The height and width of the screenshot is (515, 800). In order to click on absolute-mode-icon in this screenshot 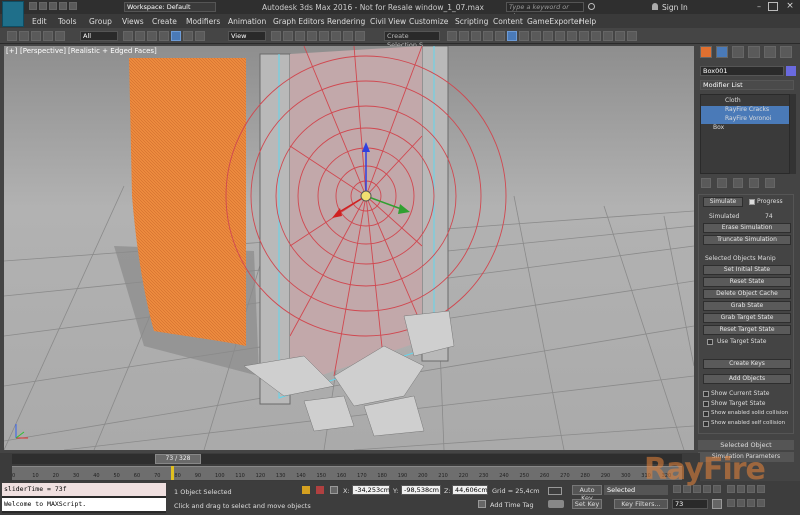, I will do `click(334, 490)`.